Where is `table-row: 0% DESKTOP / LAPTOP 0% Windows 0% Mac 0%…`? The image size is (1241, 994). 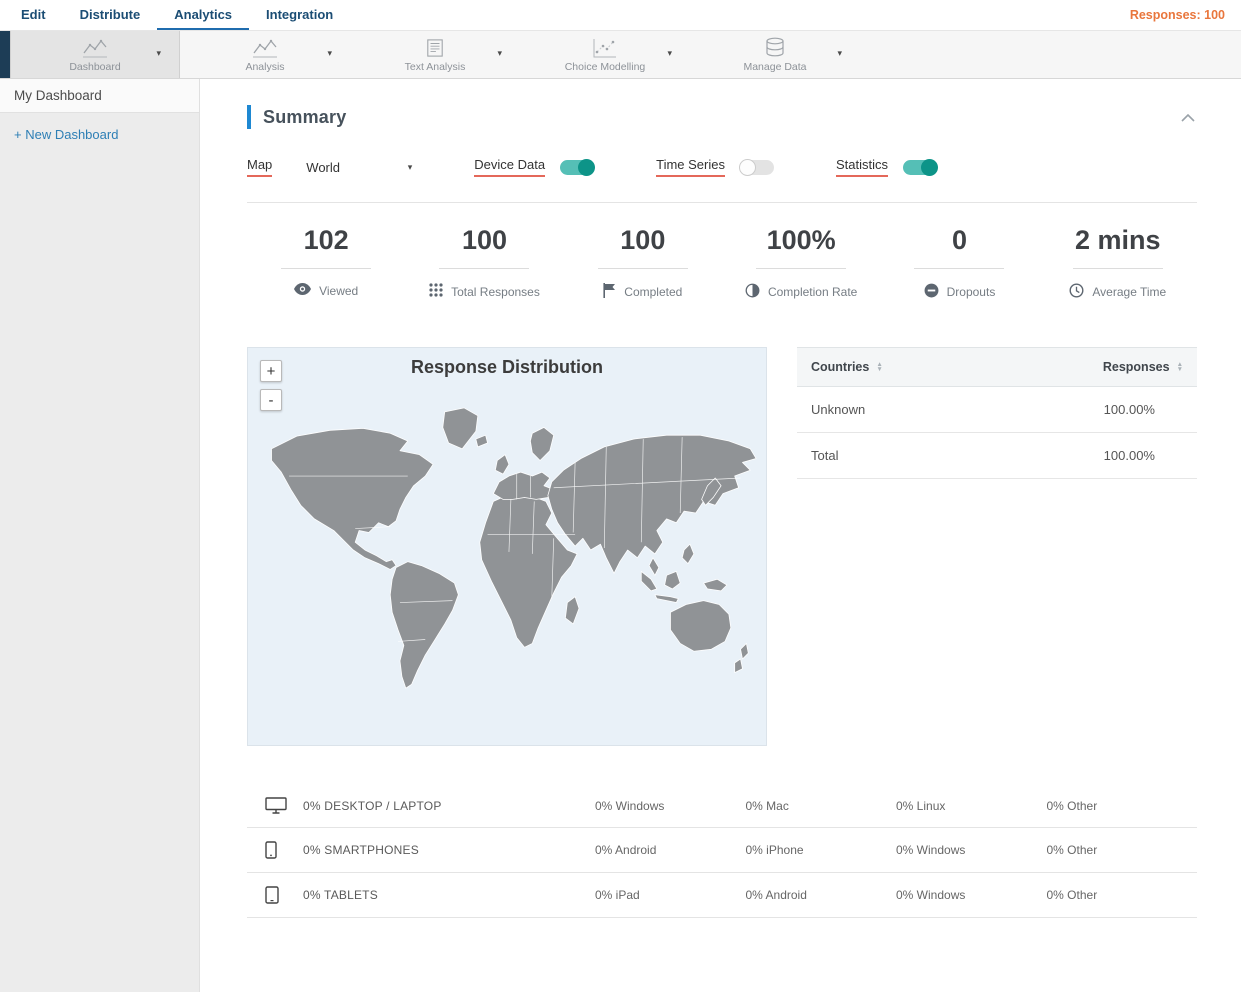 table-row: 0% DESKTOP / LAPTOP 0% Windows 0% Mac 0%… is located at coordinates (722, 806).